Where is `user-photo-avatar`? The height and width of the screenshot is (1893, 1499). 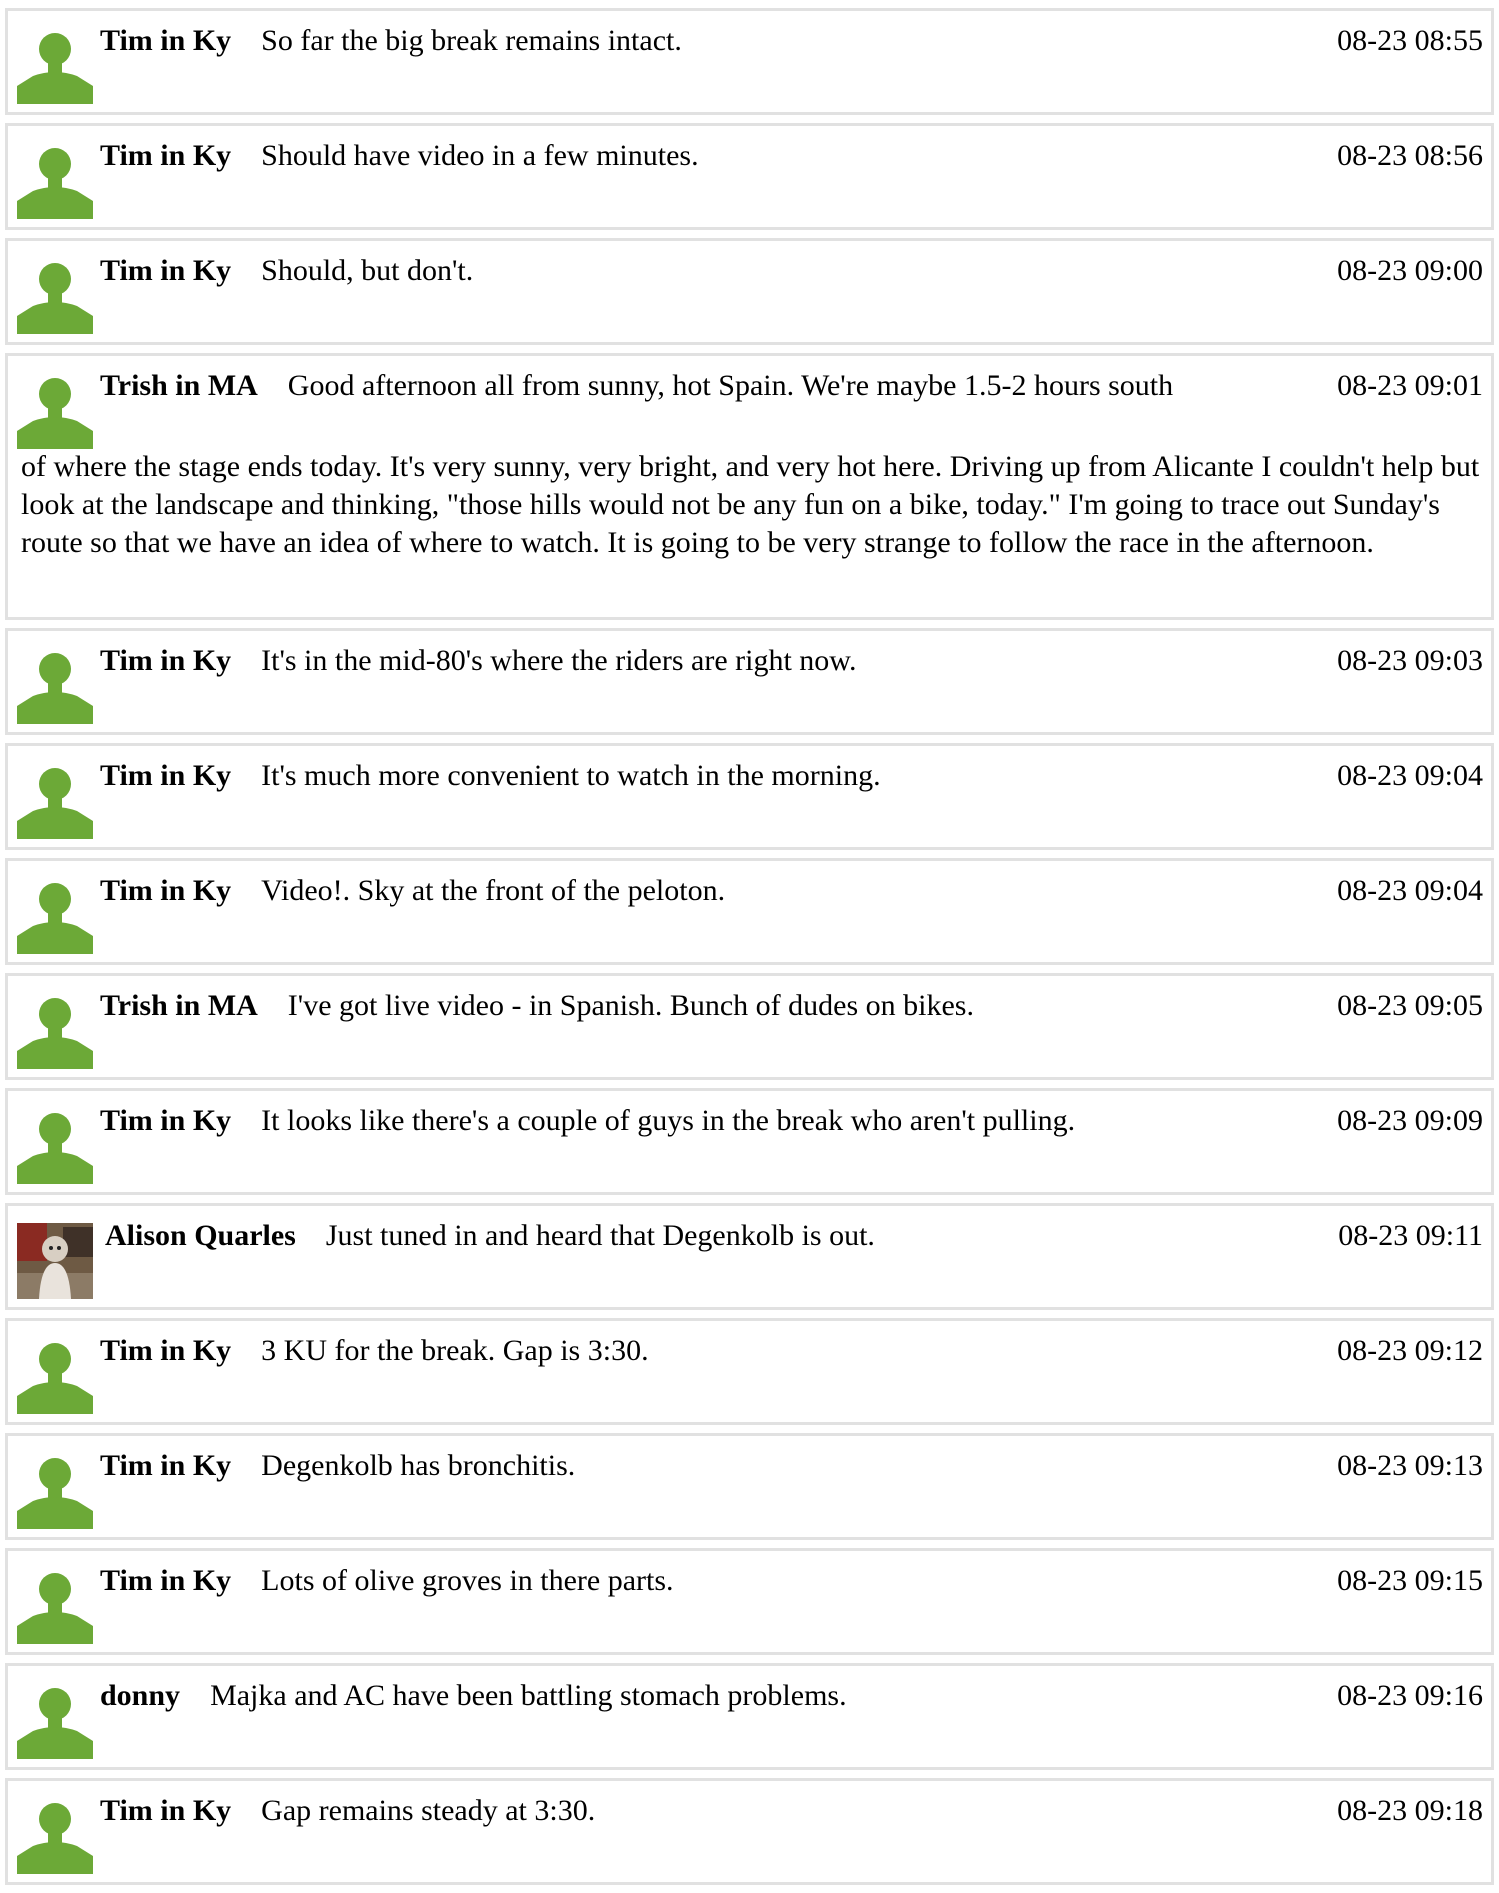 user-photo-avatar is located at coordinates (55, 1261).